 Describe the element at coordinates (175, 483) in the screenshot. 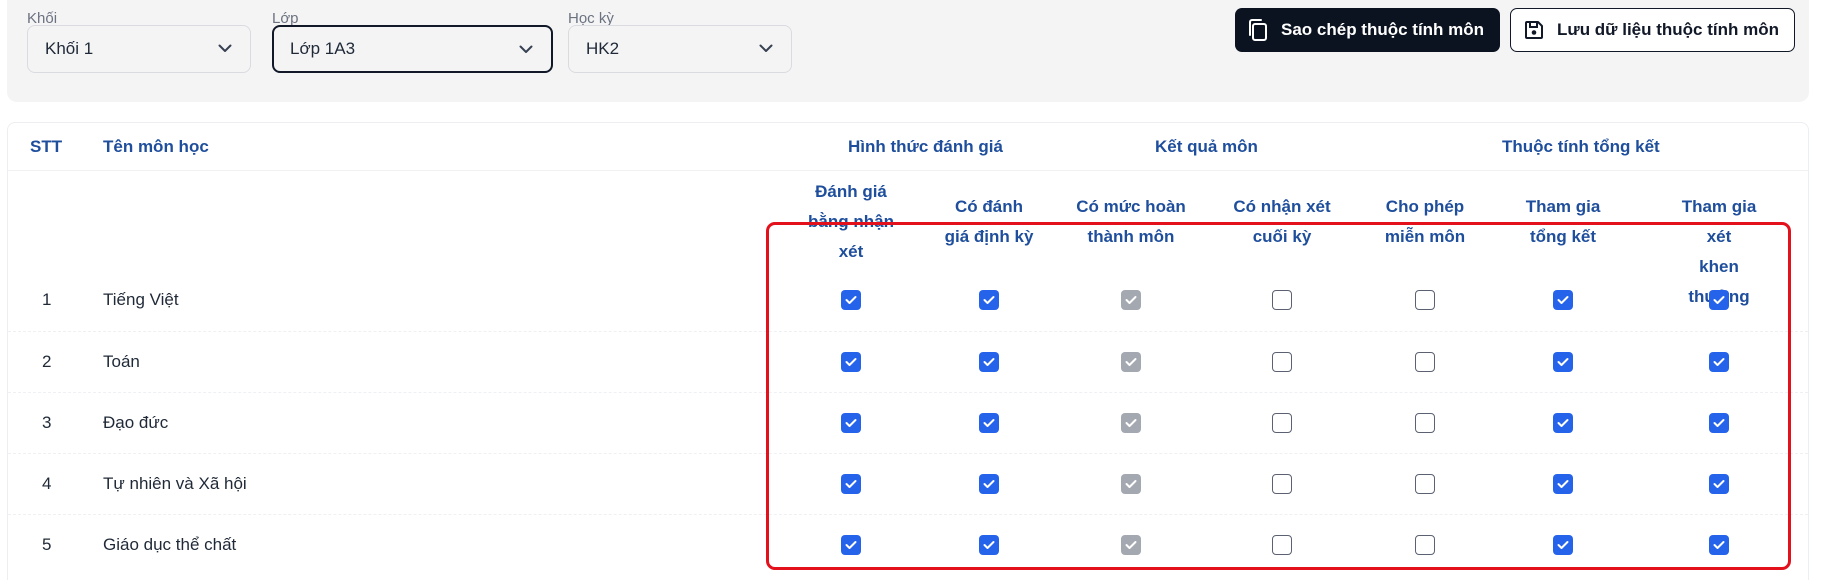

I see `row-subject-name: Tự nhiên và Xã hội` at that location.